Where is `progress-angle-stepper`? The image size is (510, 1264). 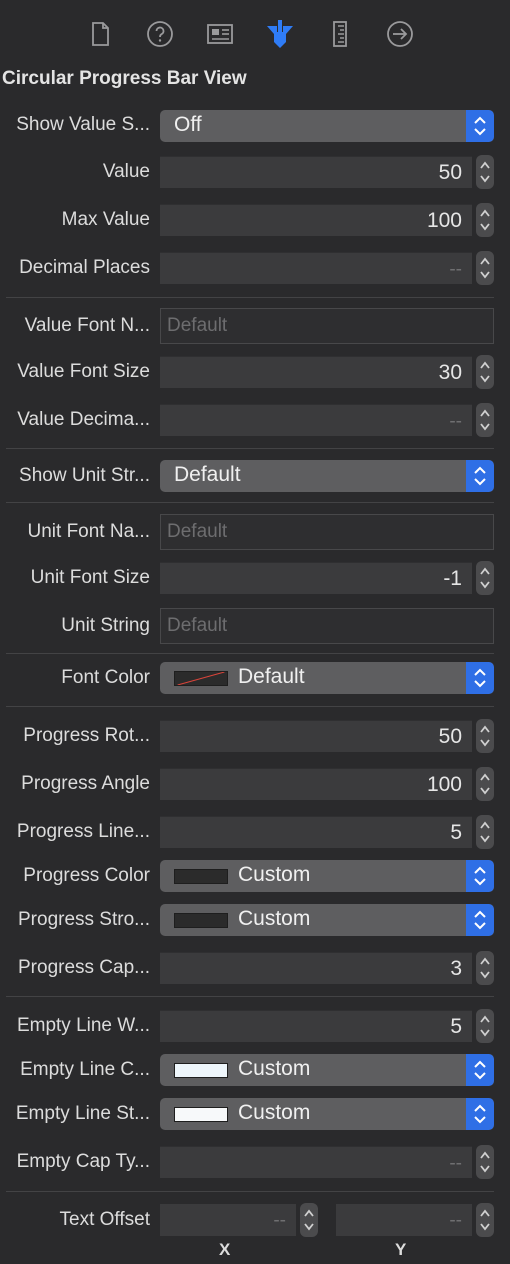 progress-angle-stepper is located at coordinates (485, 784).